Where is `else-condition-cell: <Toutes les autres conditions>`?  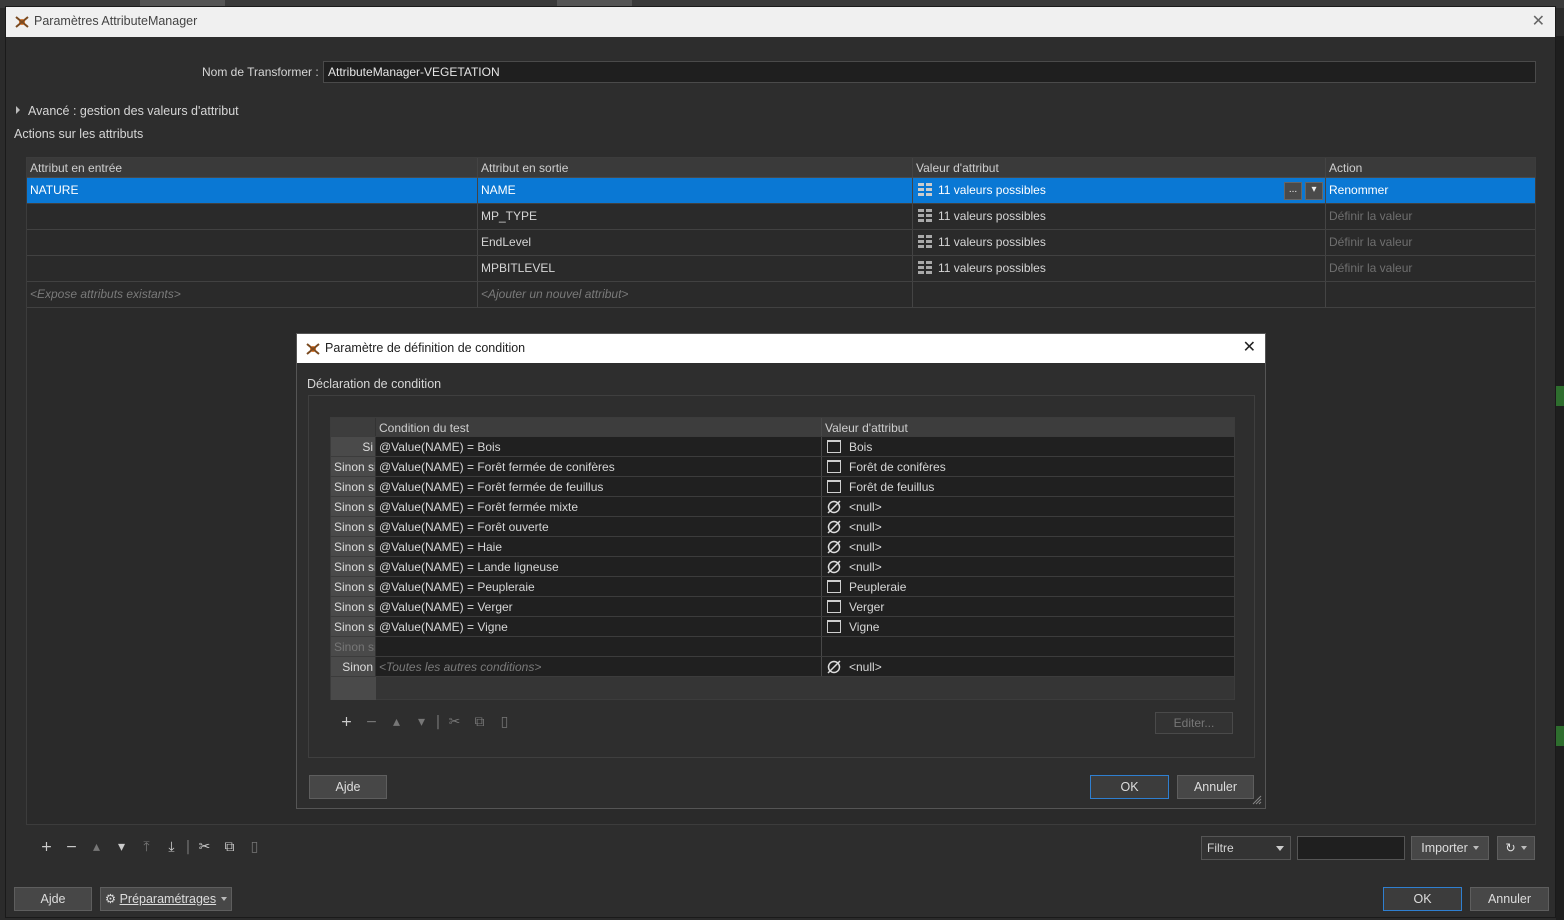
else-condition-cell: <Toutes les autres conditions> is located at coordinates (599, 666).